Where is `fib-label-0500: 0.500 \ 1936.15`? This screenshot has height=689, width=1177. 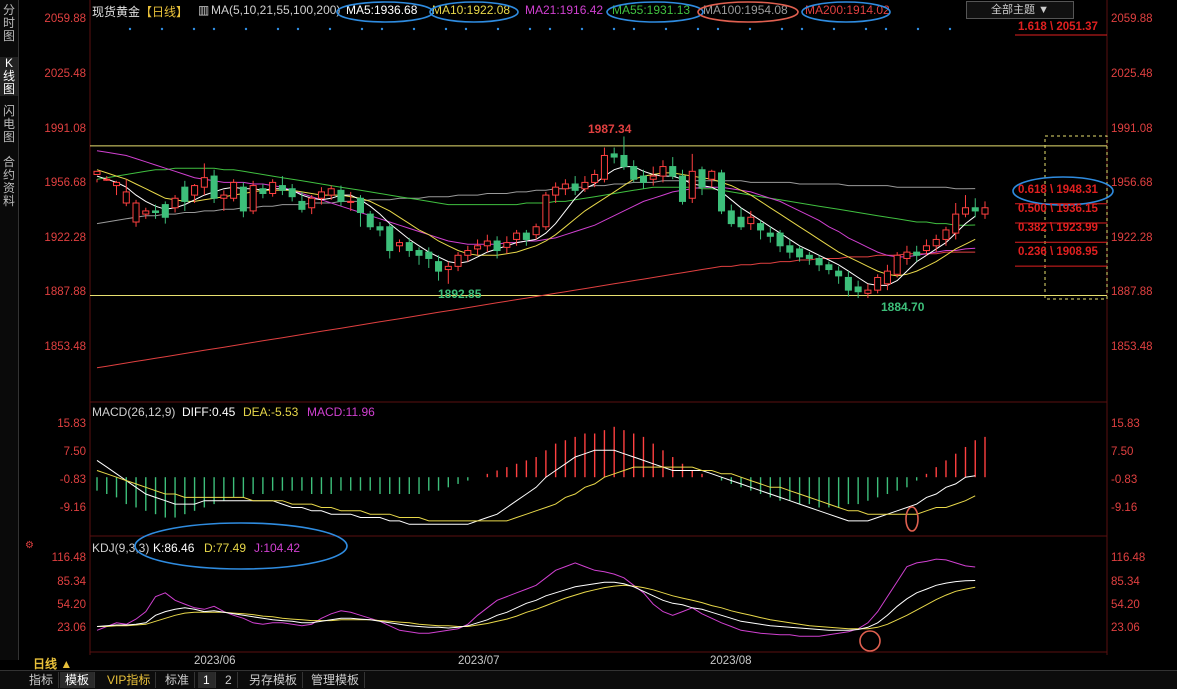 fib-label-0500: 0.500 \ 1936.15 is located at coordinates (1058, 209).